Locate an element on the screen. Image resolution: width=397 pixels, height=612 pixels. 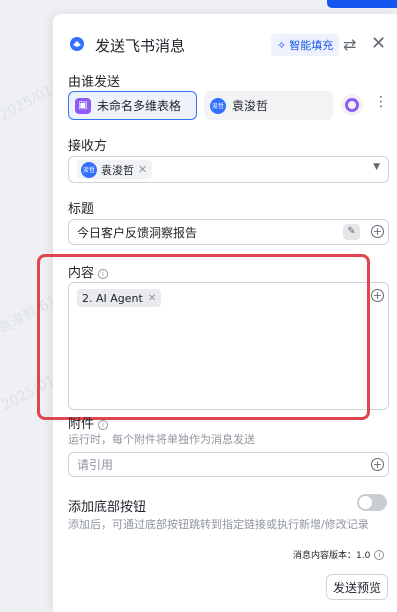
send-preview-button: 发送预览 is located at coordinates (357, 587).